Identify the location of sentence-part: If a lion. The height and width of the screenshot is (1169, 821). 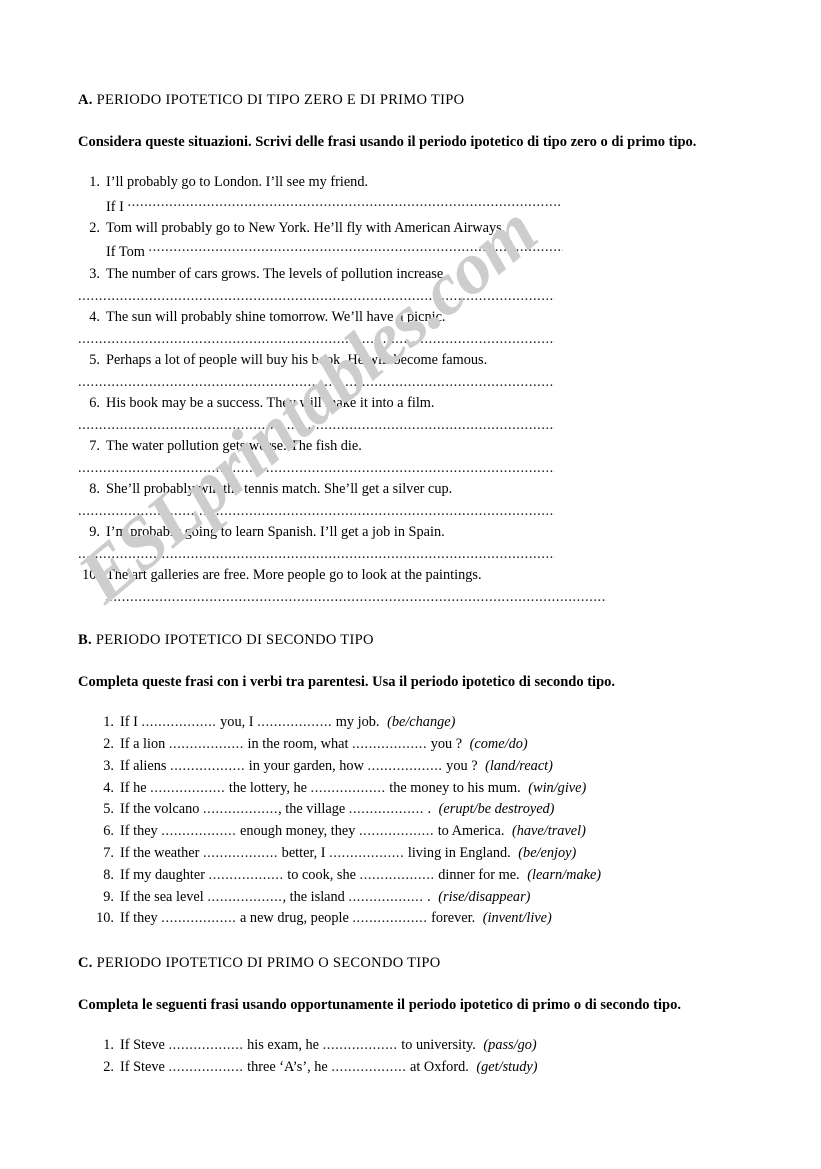
(144, 744).